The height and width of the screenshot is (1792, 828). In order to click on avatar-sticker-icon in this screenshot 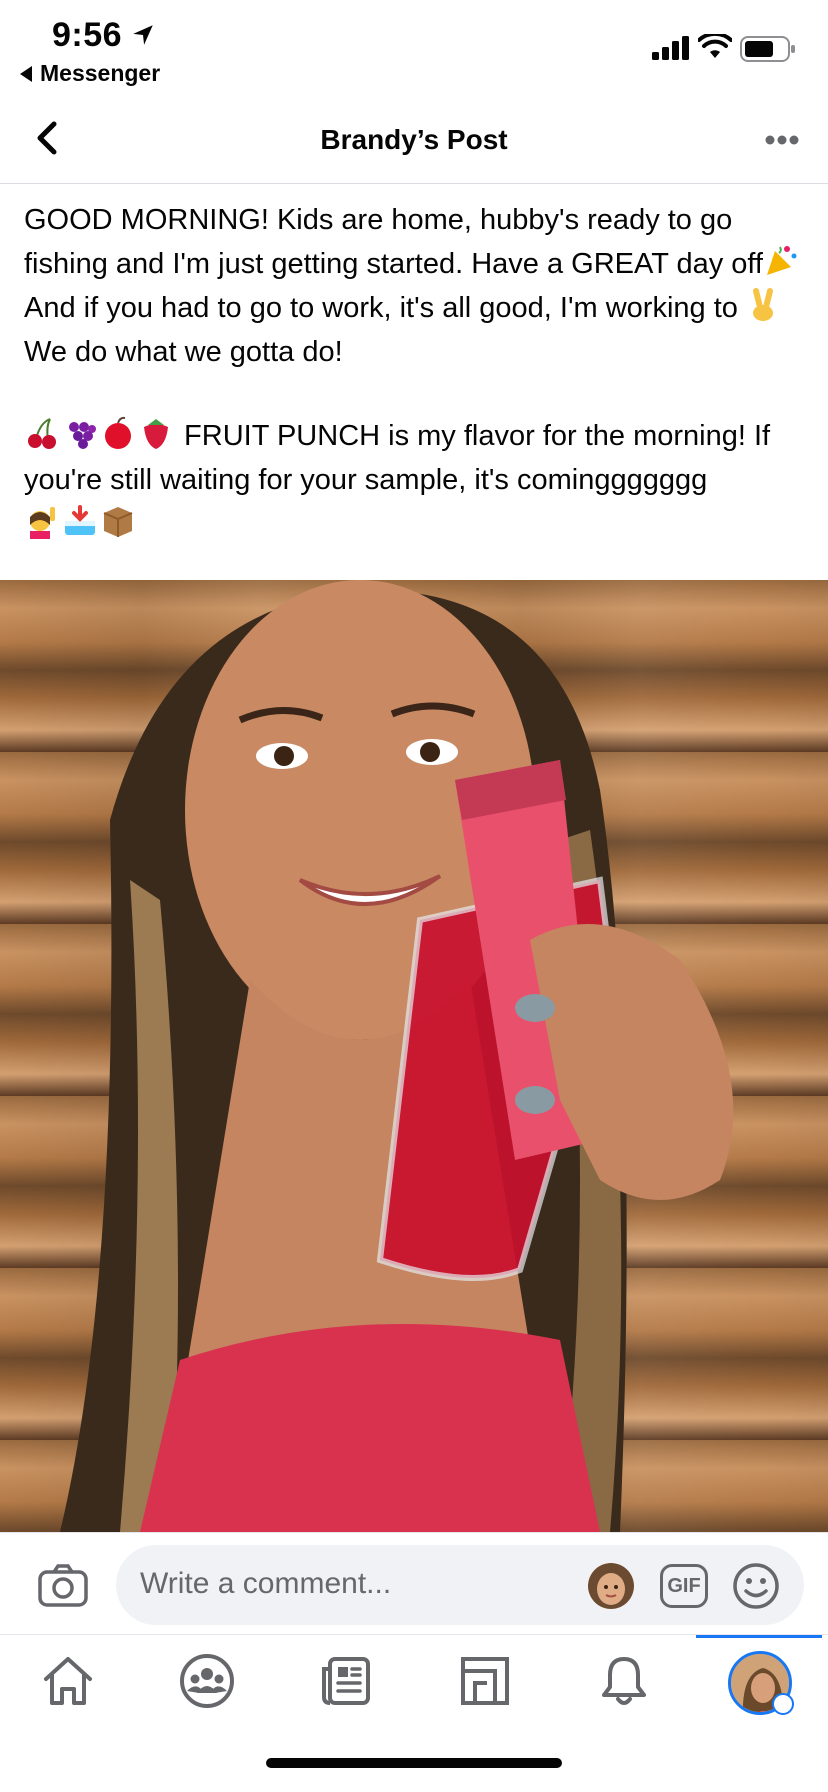, I will do `click(611, 1586)`.